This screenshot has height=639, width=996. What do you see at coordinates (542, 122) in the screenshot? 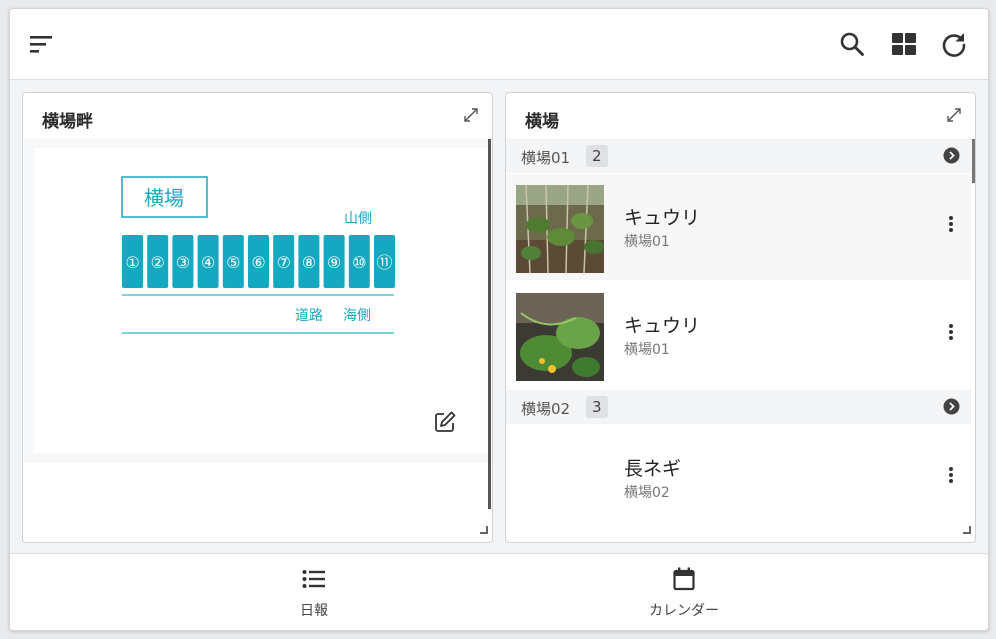
I see `right-panel-title: 横場` at bounding box center [542, 122].